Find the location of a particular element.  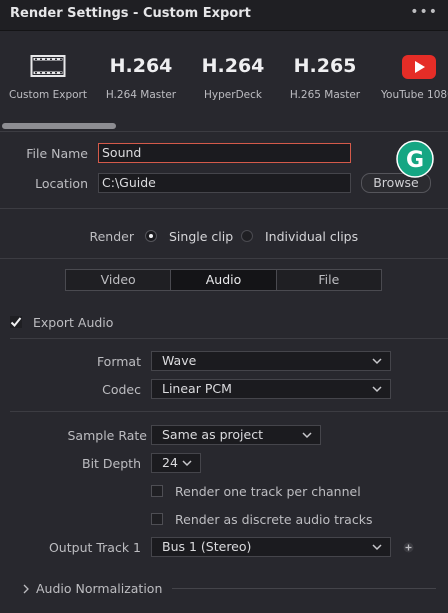

individual-clips-radio is located at coordinates (247, 236).